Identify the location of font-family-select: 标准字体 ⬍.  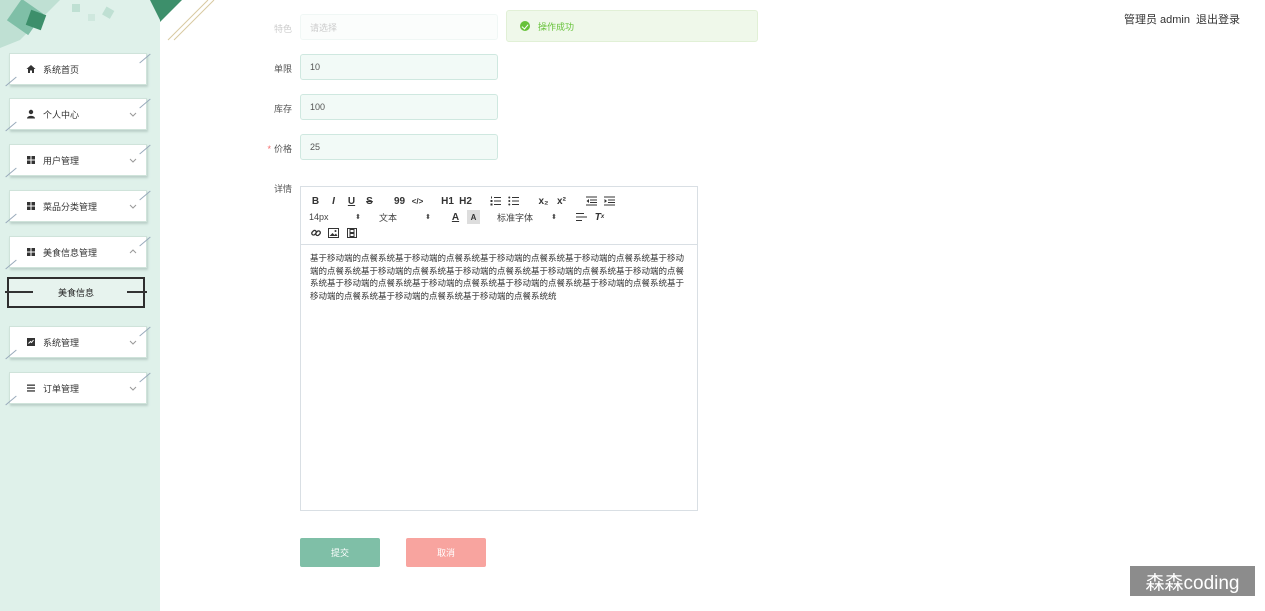
(527, 217).